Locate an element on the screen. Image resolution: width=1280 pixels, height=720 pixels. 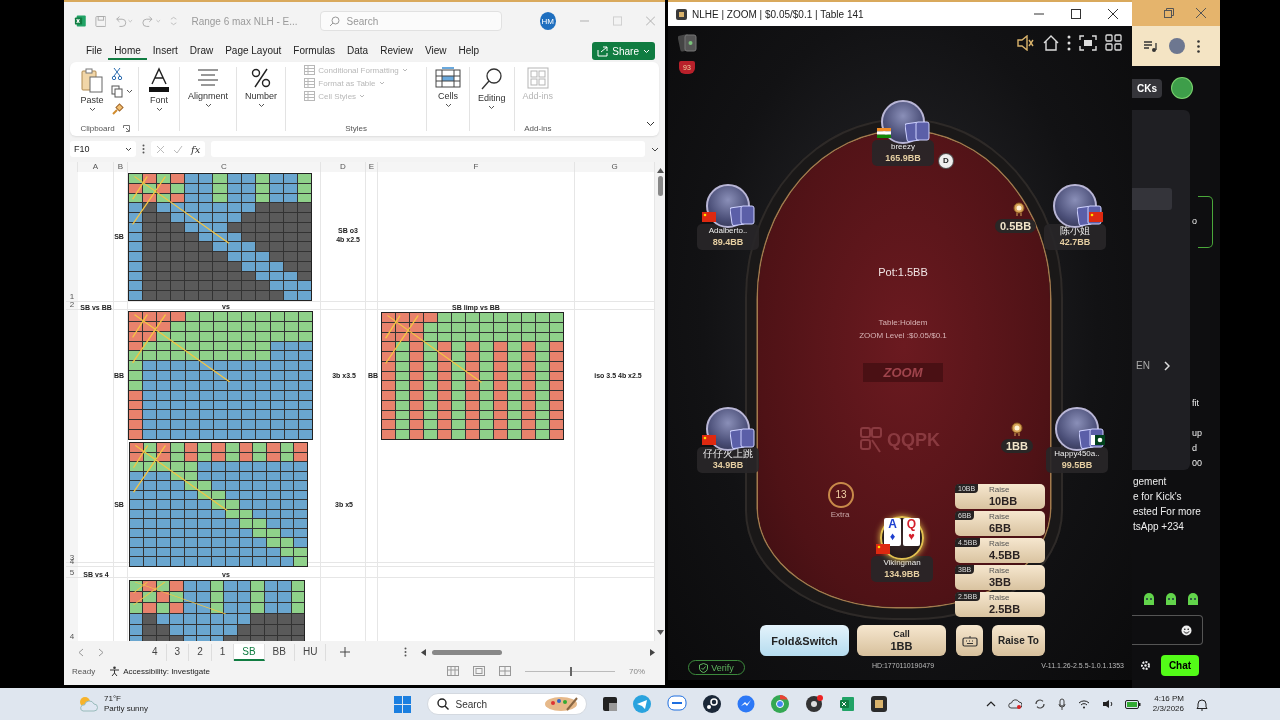
paste-button: Paste is located at coordinates (92, 91).